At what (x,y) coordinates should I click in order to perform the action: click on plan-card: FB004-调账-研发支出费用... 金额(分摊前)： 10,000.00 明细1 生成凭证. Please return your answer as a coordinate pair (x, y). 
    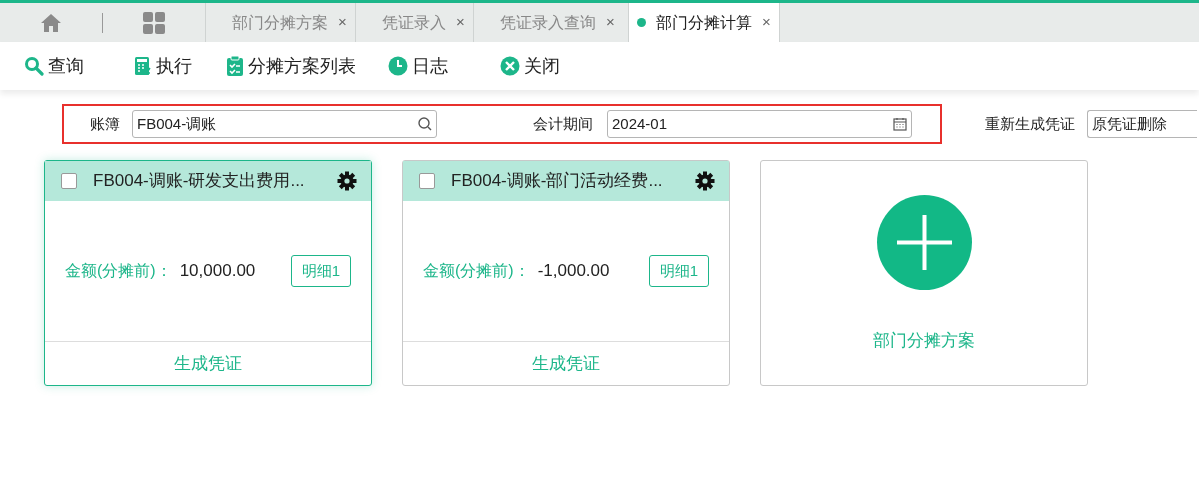
    Looking at the image, I should click on (208, 273).